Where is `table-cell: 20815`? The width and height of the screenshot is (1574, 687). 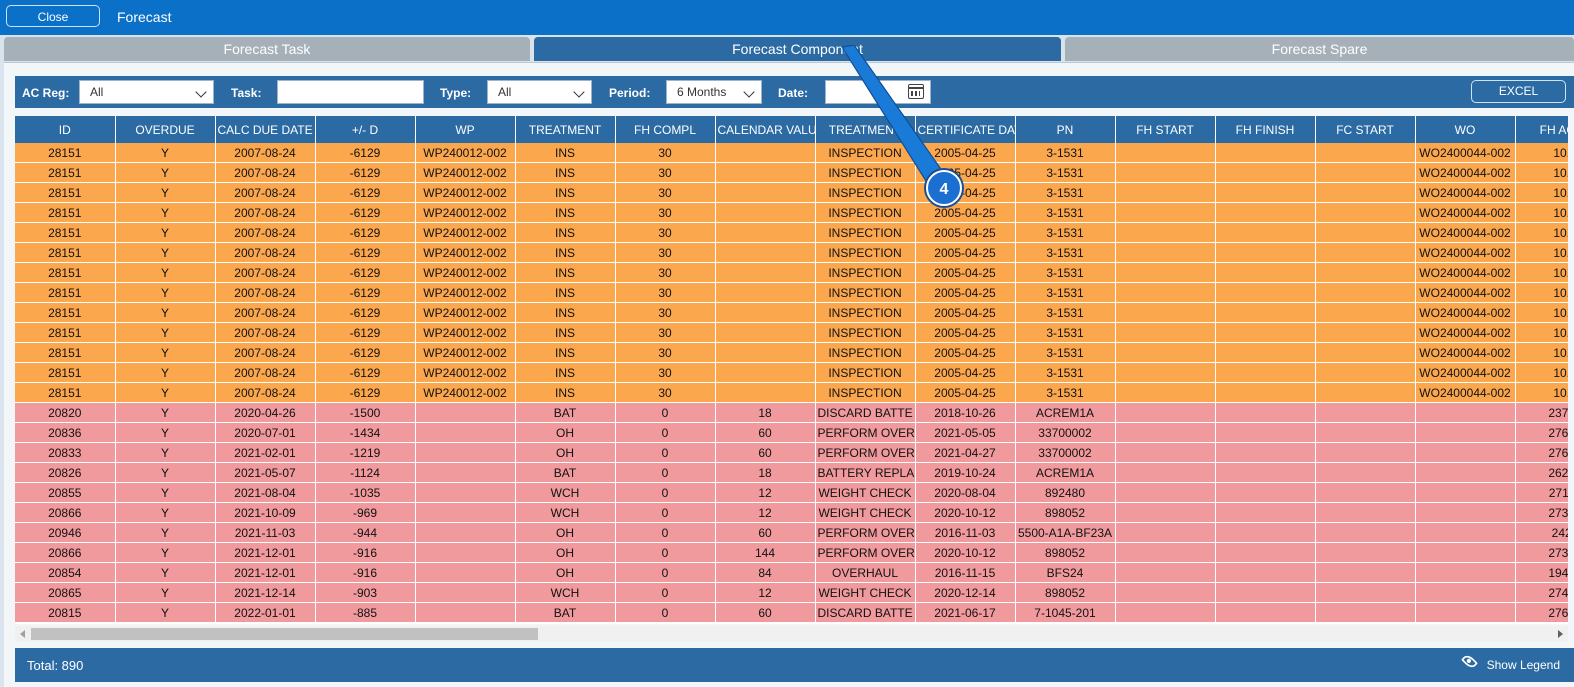
table-cell: 20815 is located at coordinates (65, 612).